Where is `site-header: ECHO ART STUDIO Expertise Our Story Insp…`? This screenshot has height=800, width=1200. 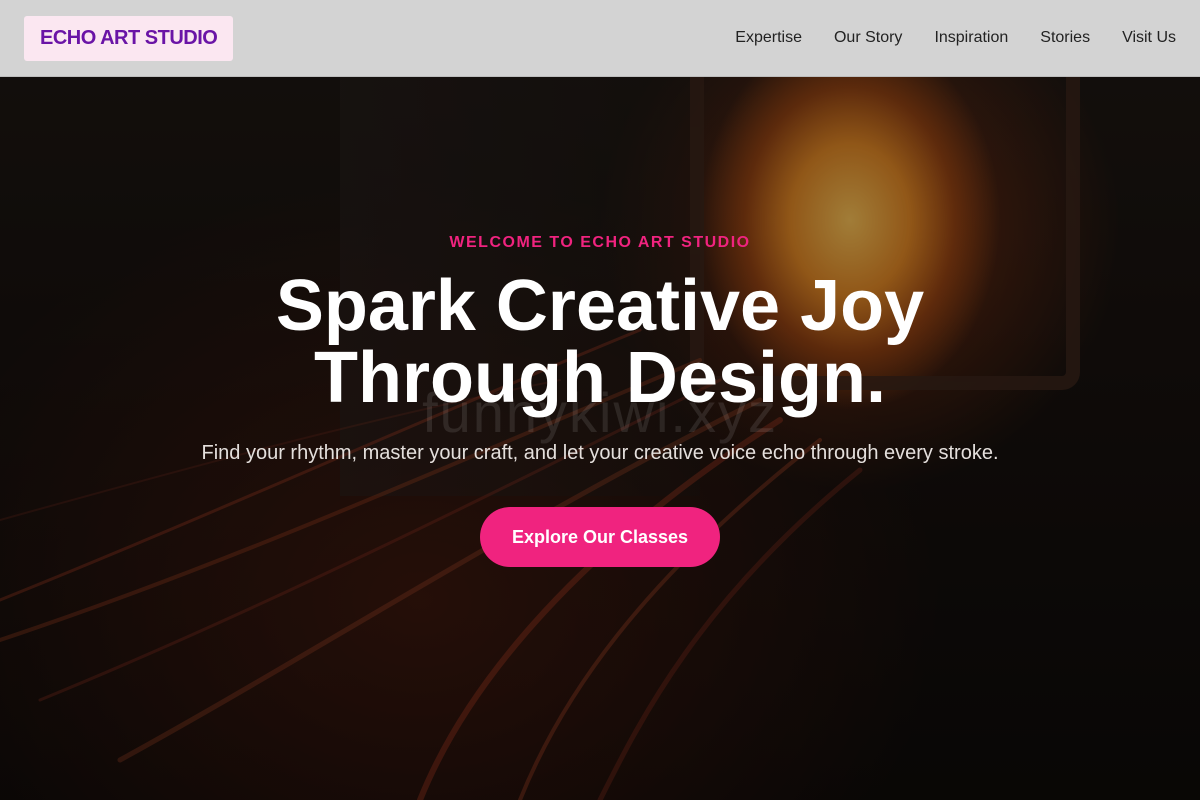
site-header: ECHO ART STUDIO Expertise Our Story Insp… is located at coordinates (600, 38).